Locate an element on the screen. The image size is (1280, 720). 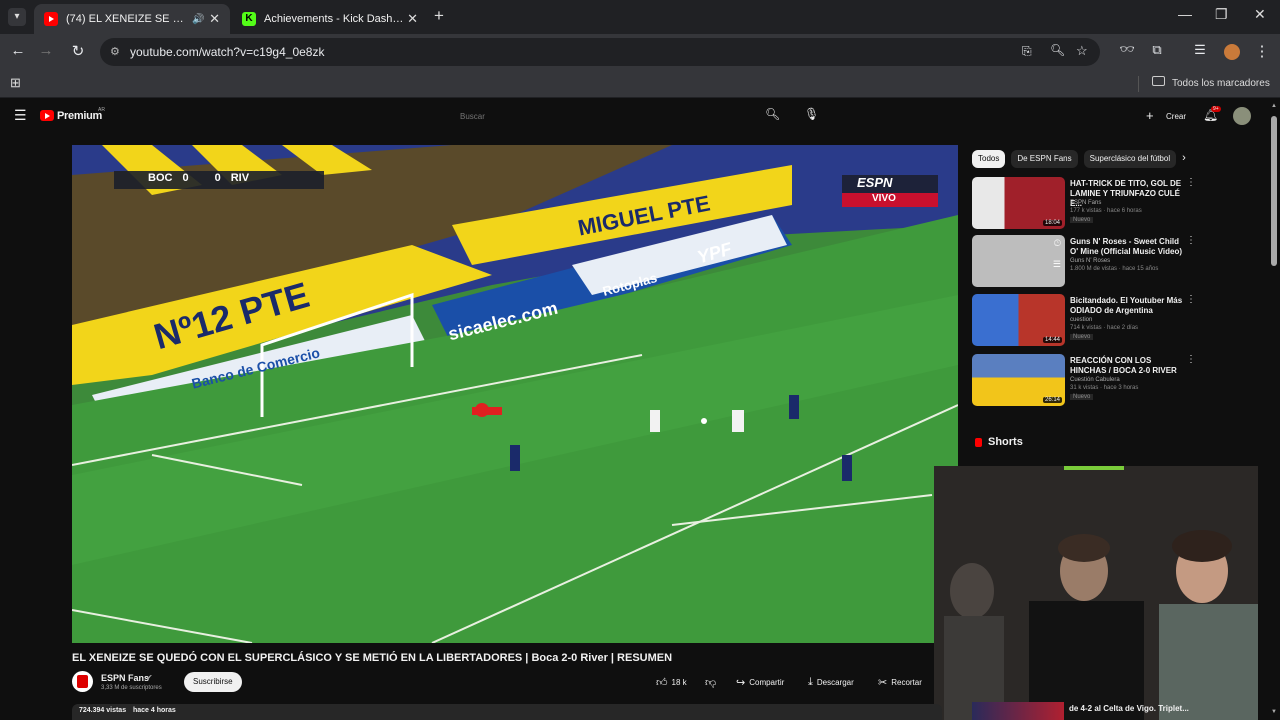
webcam-green-strip is located at coordinates (1094, 468).